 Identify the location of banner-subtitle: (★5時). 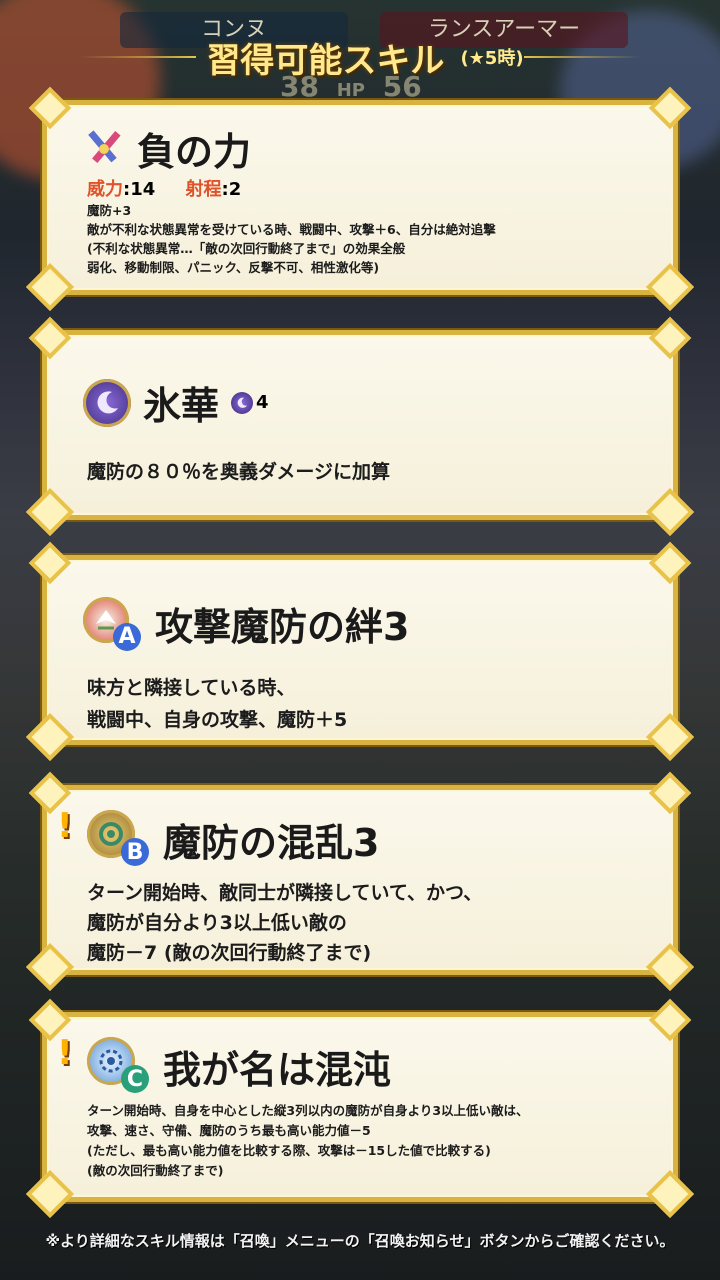
(492, 58).